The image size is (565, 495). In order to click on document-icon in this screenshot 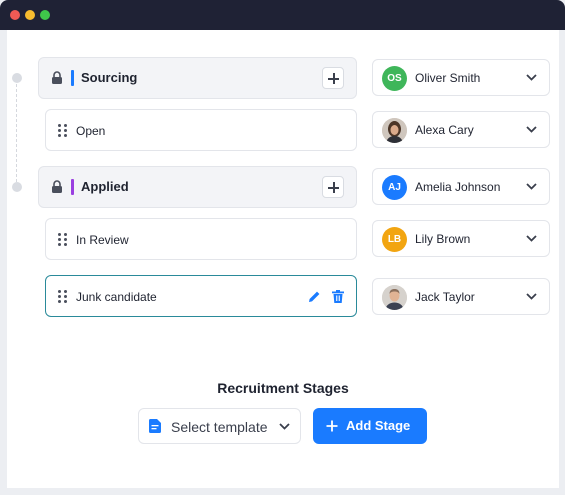, I will do `click(155, 426)`.